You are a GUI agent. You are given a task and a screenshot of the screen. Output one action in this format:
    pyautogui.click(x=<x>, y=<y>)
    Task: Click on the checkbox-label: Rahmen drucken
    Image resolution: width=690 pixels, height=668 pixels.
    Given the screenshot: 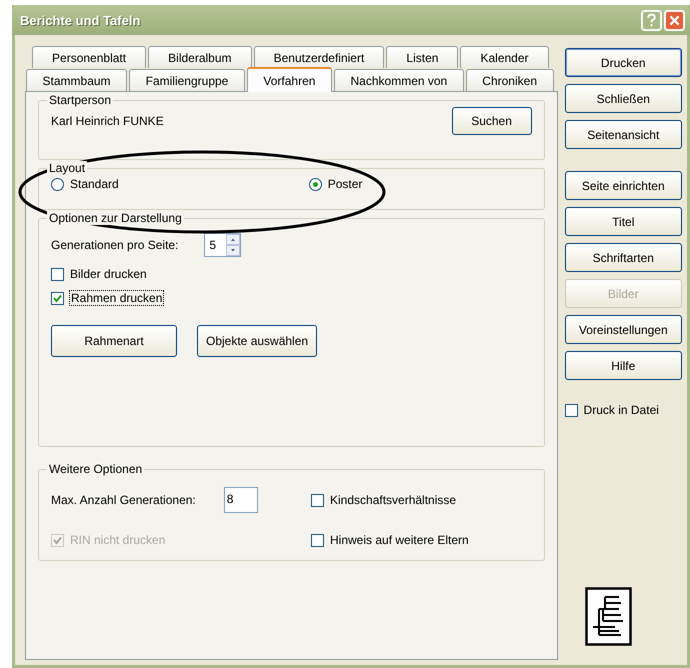 What is the action you would take?
    pyautogui.click(x=117, y=298)
    